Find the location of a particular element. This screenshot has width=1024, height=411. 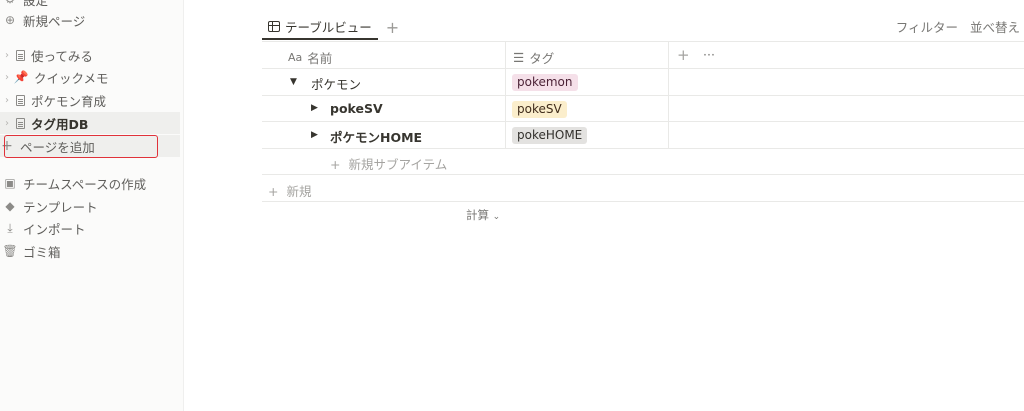

sidebar-item-trash: 🗑 ゴミ箱 is located at coordinates (90, 251).